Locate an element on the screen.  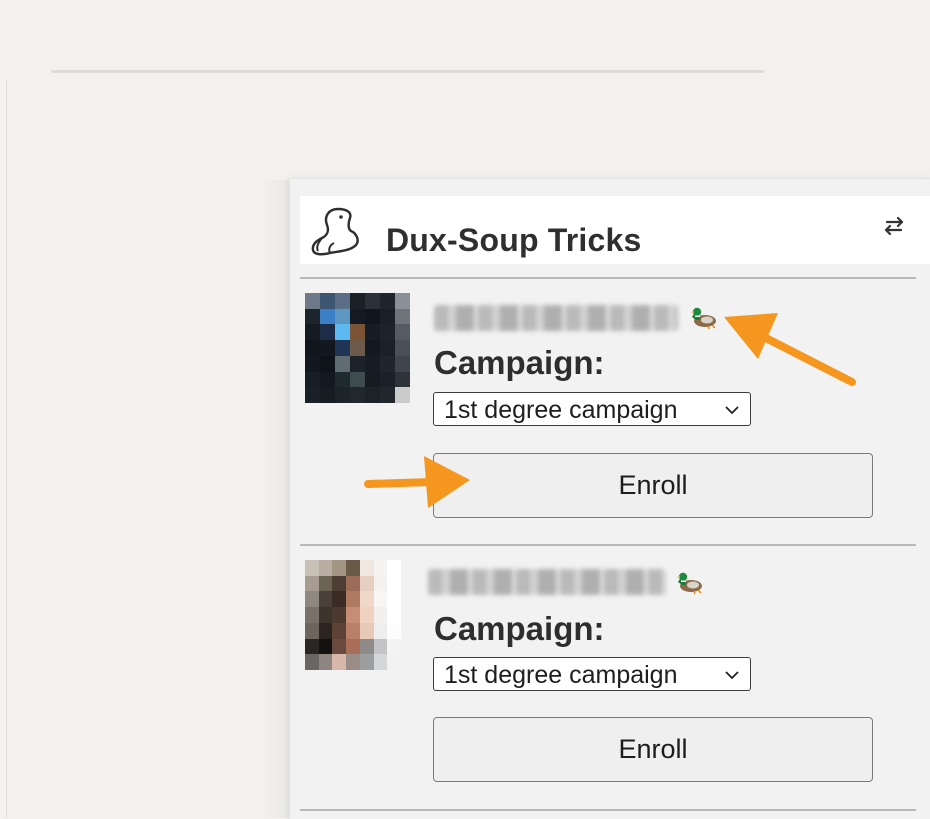
page-divider is located at coordinates (407, 71).